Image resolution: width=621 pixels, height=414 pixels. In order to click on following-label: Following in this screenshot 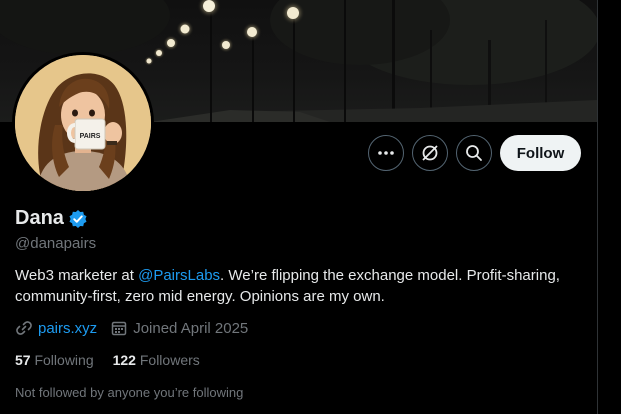, I will do `click(64, 360)`.